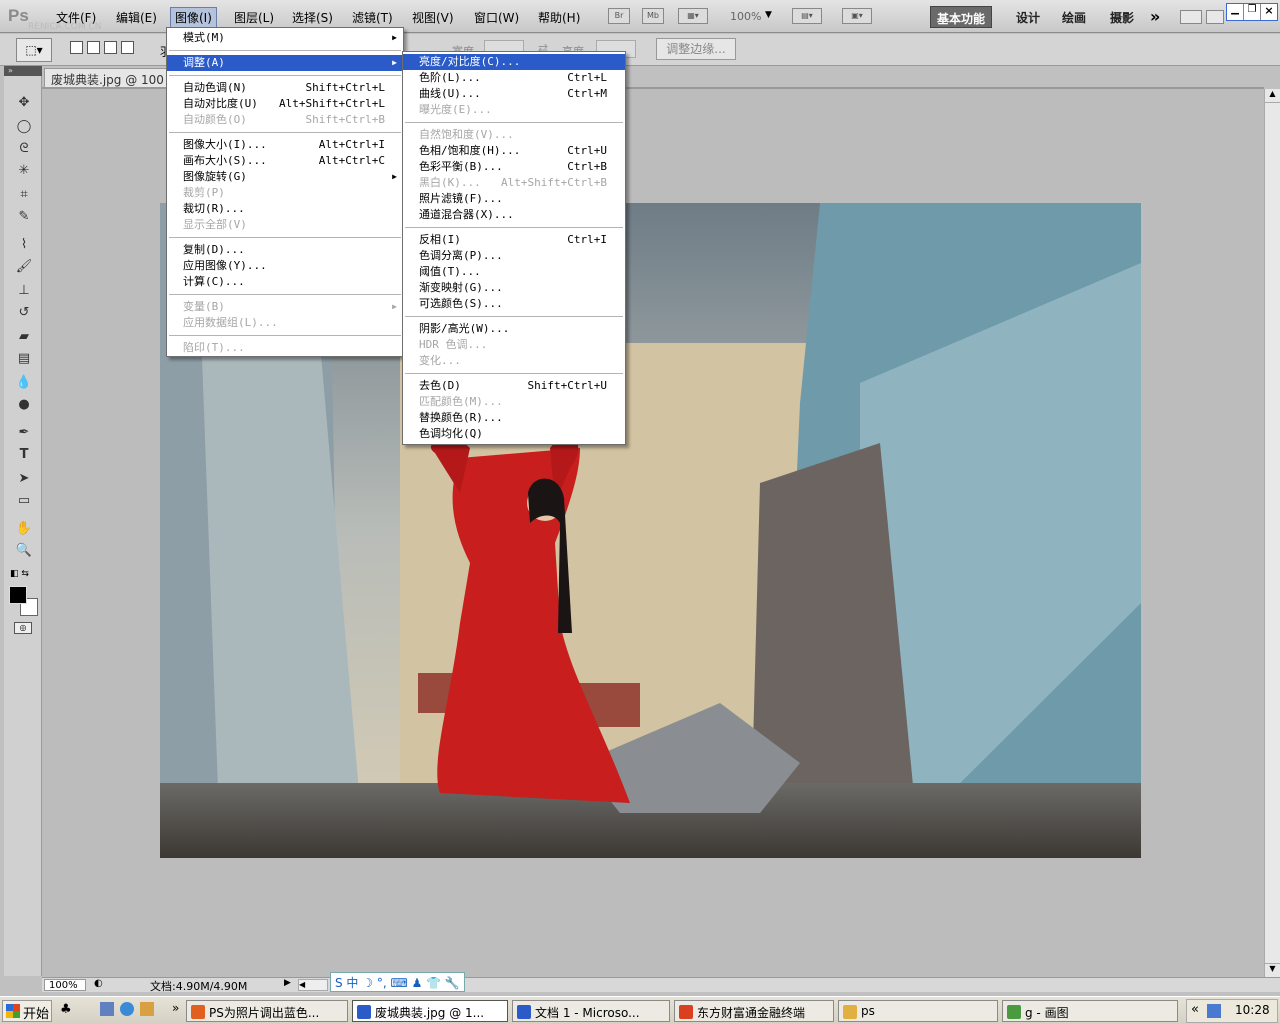  What do you see at coordinates (24, 405) in the screenshot?
I see `dodge-tool-icon: ●` at bounding box center [24, 405].